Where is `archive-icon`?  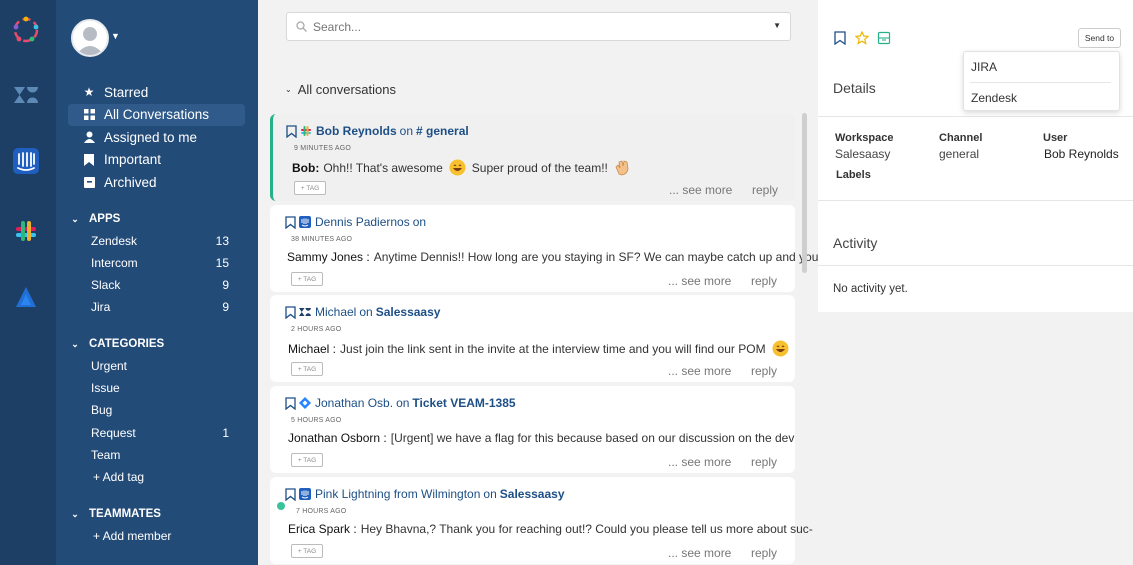 archive-icon is located at coordinates (884, 38).